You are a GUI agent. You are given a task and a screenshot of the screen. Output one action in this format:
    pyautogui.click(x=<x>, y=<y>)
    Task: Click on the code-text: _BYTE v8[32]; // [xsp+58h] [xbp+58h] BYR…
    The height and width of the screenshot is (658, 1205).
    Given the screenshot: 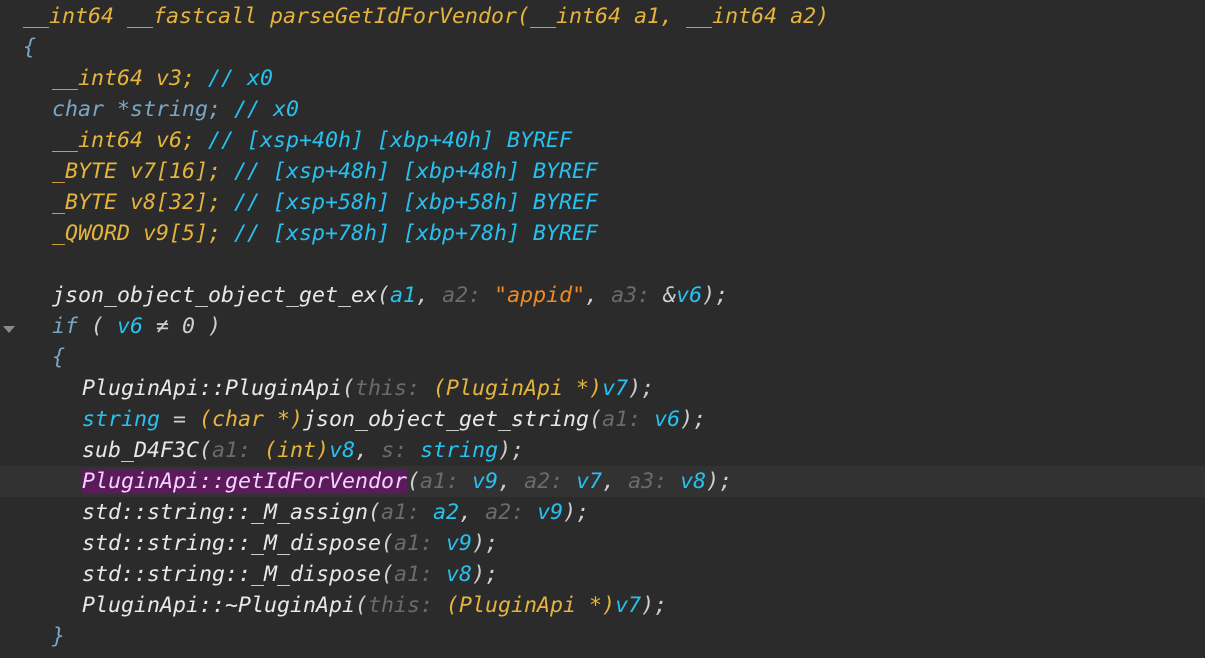 What is the action you would take?
    pyautogui.click(x=325, y=202)
    